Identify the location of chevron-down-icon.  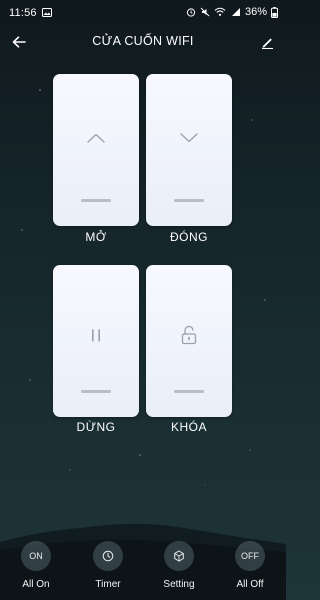
(189, 138).